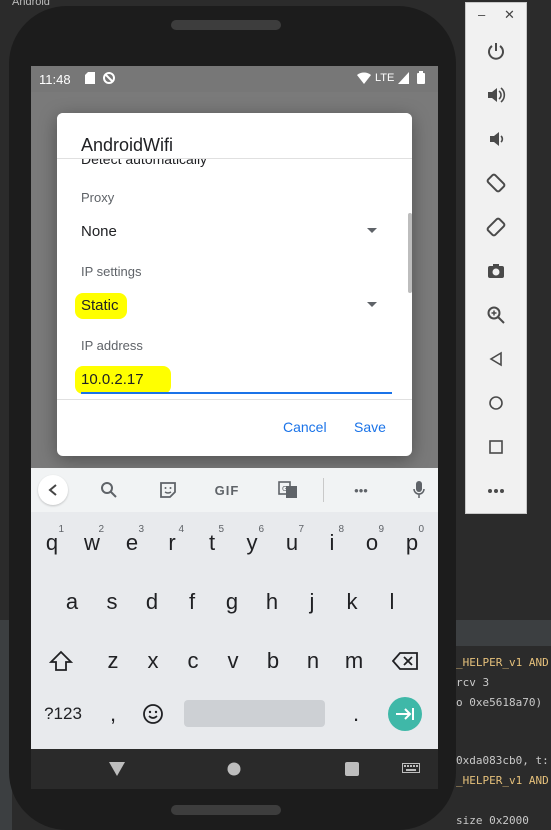  What do you see at coordinates (481, 14) in the screenshot?
I see `minimize-button: –` at bounding box center [481, 14].